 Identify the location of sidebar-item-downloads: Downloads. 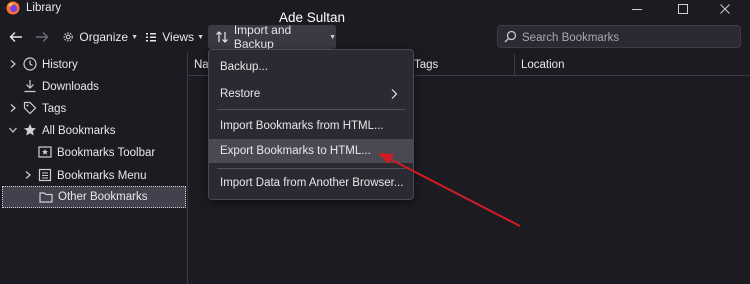
(93, 86).